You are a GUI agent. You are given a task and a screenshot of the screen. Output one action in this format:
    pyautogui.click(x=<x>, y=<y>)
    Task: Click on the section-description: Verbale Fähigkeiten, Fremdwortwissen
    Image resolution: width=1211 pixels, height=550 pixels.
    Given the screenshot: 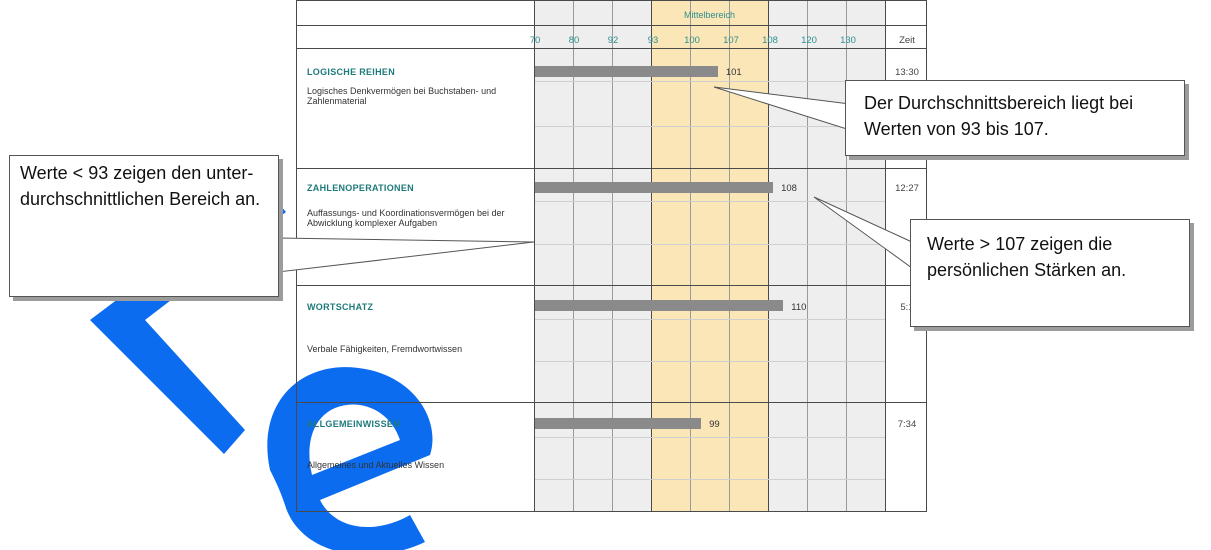 What is the action you would take?
    pyautogui.click(x=385, y=349)
    